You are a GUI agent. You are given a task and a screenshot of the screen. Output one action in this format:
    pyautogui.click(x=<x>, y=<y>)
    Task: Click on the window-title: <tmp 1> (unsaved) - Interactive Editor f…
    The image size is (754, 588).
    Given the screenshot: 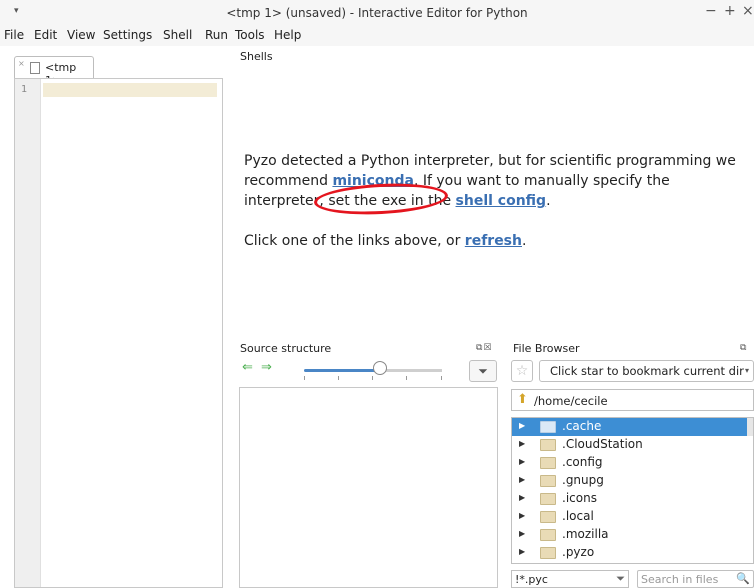 What is the action you would take?
    pyautogui.click(x=377, y=13)
    